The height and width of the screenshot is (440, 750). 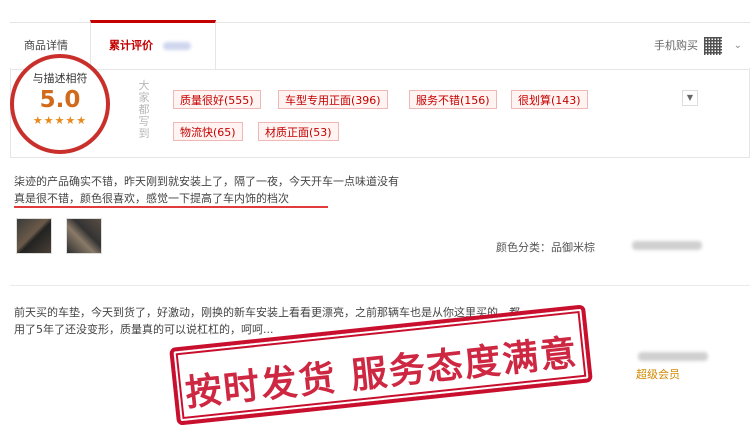 What do you see at coordinates (131, 45) in the screenshot?
I see `tab-reviews-label: 累计评价` at bounding box center [131, 45].